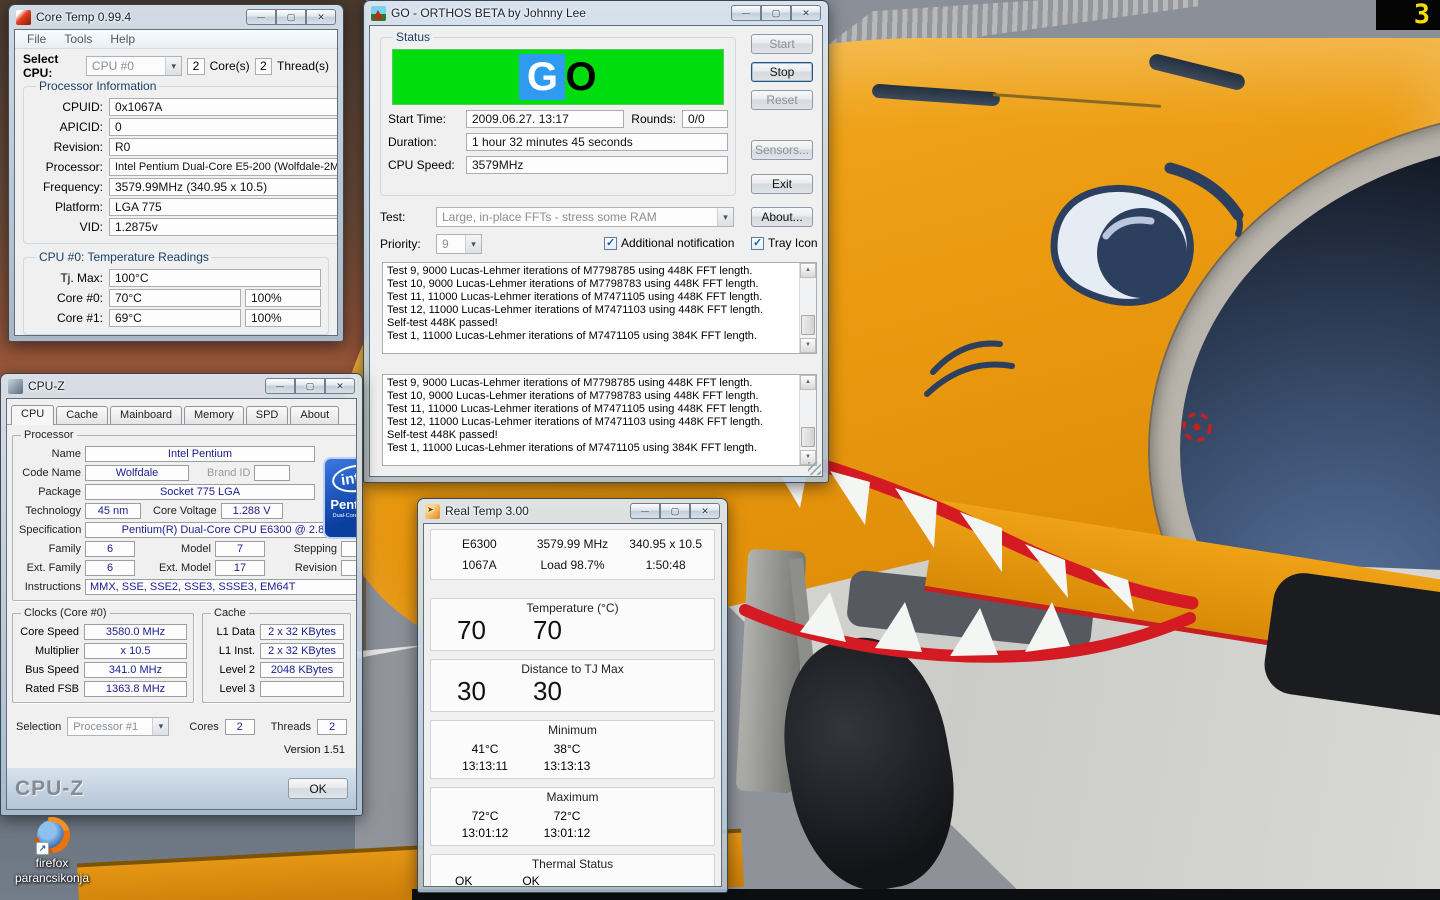 The image size is (1440, 900). Describe the element at coordinates (52, 670) in the screenshot. I see `bus-speed-label: Bus Speed` at that location.